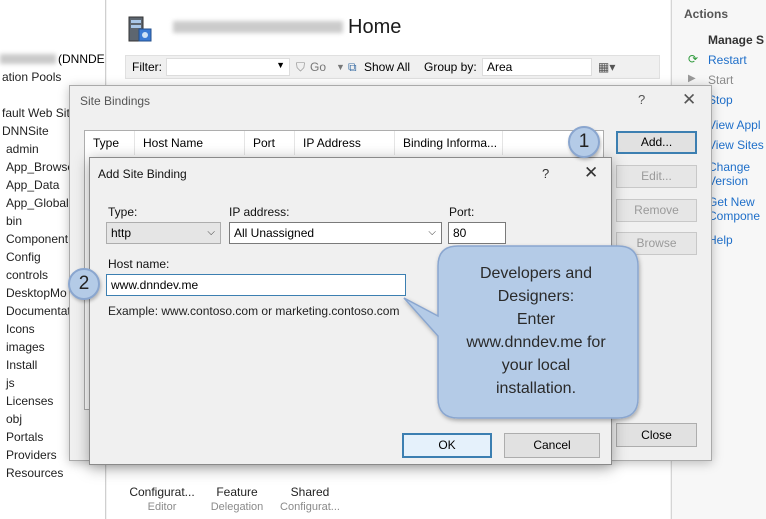  Describe the element at coordinates (450, 67) in the screenshot. I see `group-by-label: Group by:` at that location.